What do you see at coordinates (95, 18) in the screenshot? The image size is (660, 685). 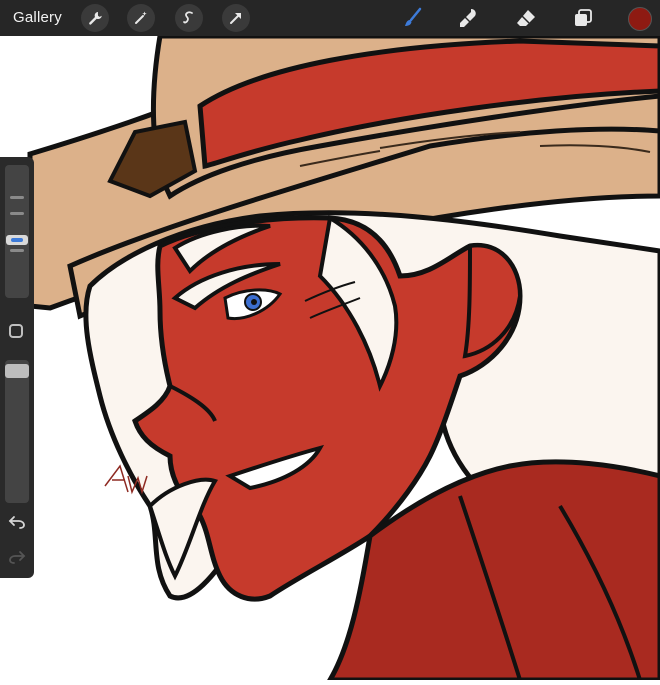 I see `wrench-icon` at bounding box center [95, 18].